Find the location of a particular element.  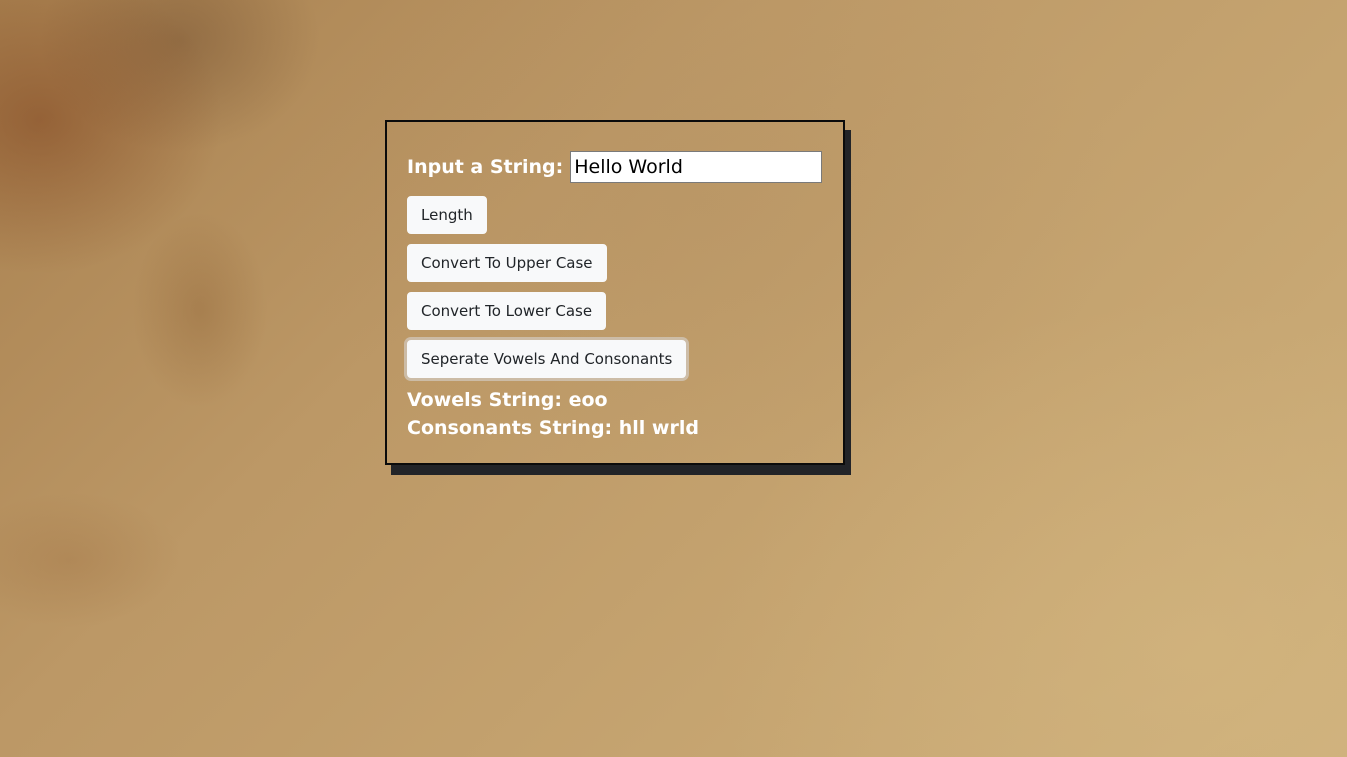

input-row: Input a String: is located at coordinates (615, 167).